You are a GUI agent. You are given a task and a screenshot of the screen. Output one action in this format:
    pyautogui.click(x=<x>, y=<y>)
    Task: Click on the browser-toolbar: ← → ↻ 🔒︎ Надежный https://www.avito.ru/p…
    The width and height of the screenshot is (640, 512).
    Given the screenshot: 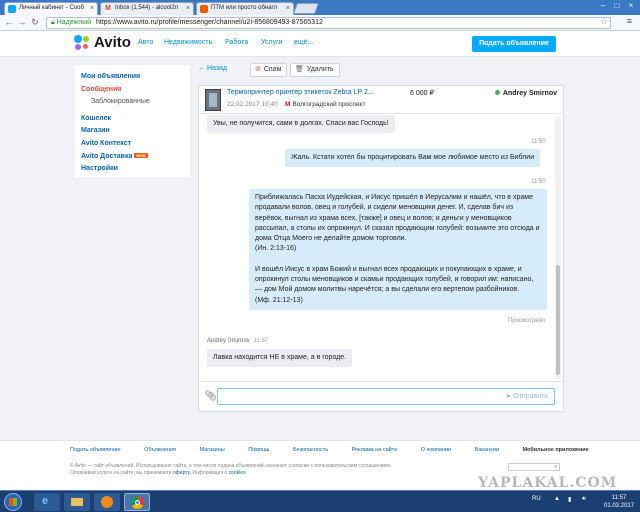 What is the action you would take?
    pyautogui.click(x=320, y=23)
    